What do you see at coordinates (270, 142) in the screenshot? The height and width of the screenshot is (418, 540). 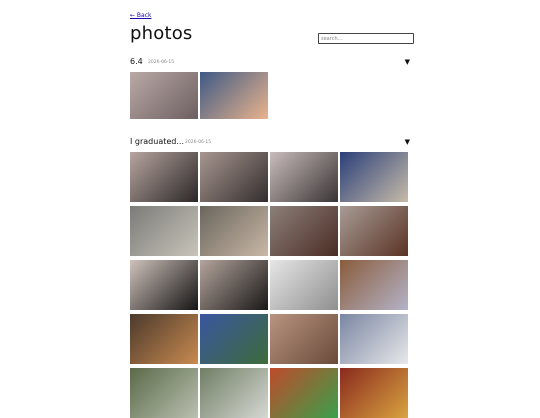 I see `album-header: I graduated... 2026-06-15 ▼` at bounding box center [270, 142].